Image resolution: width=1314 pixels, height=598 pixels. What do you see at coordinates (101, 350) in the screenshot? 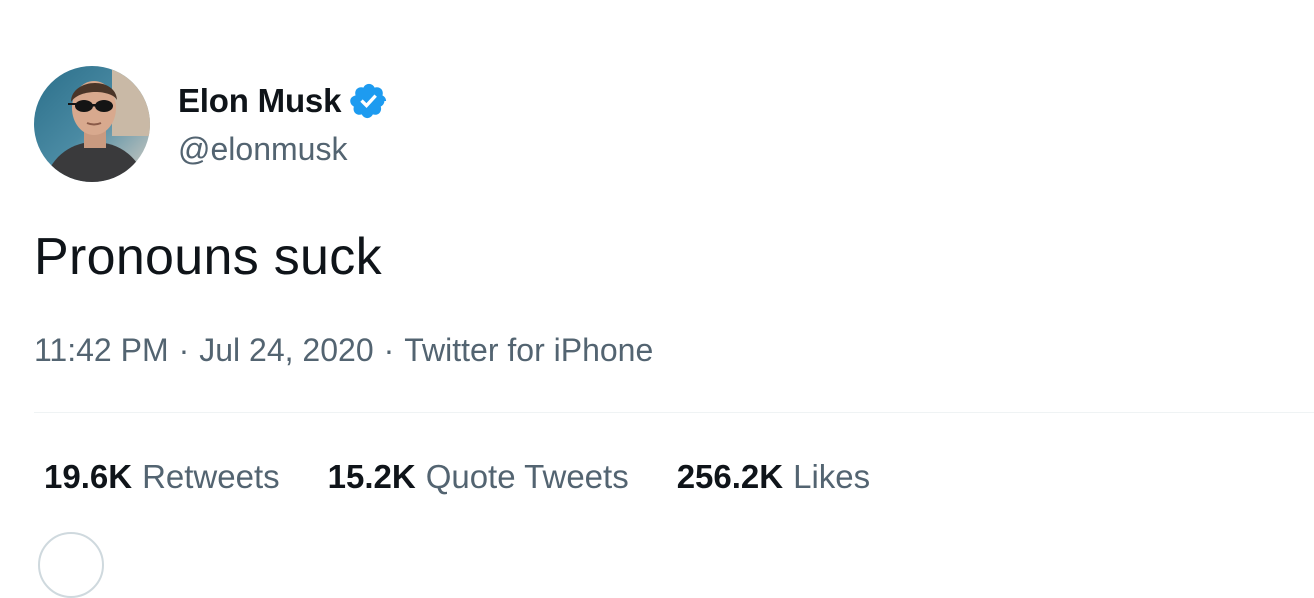
I see `tweet-time: 11:42 PM` at bounding box center [101, 350].